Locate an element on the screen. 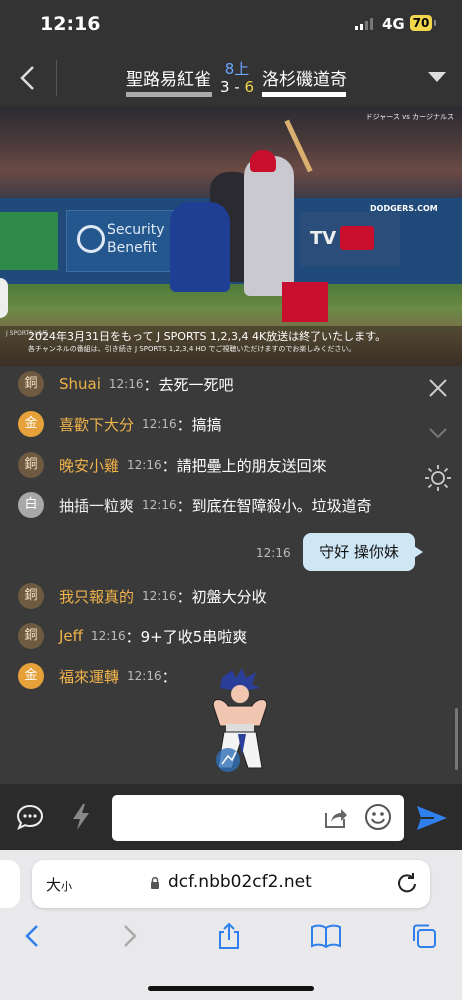 This screenshot has width=462, height=1000. address-bar: 大小 dcf.nbb02cf2.net is located at coordinates (231, 884).